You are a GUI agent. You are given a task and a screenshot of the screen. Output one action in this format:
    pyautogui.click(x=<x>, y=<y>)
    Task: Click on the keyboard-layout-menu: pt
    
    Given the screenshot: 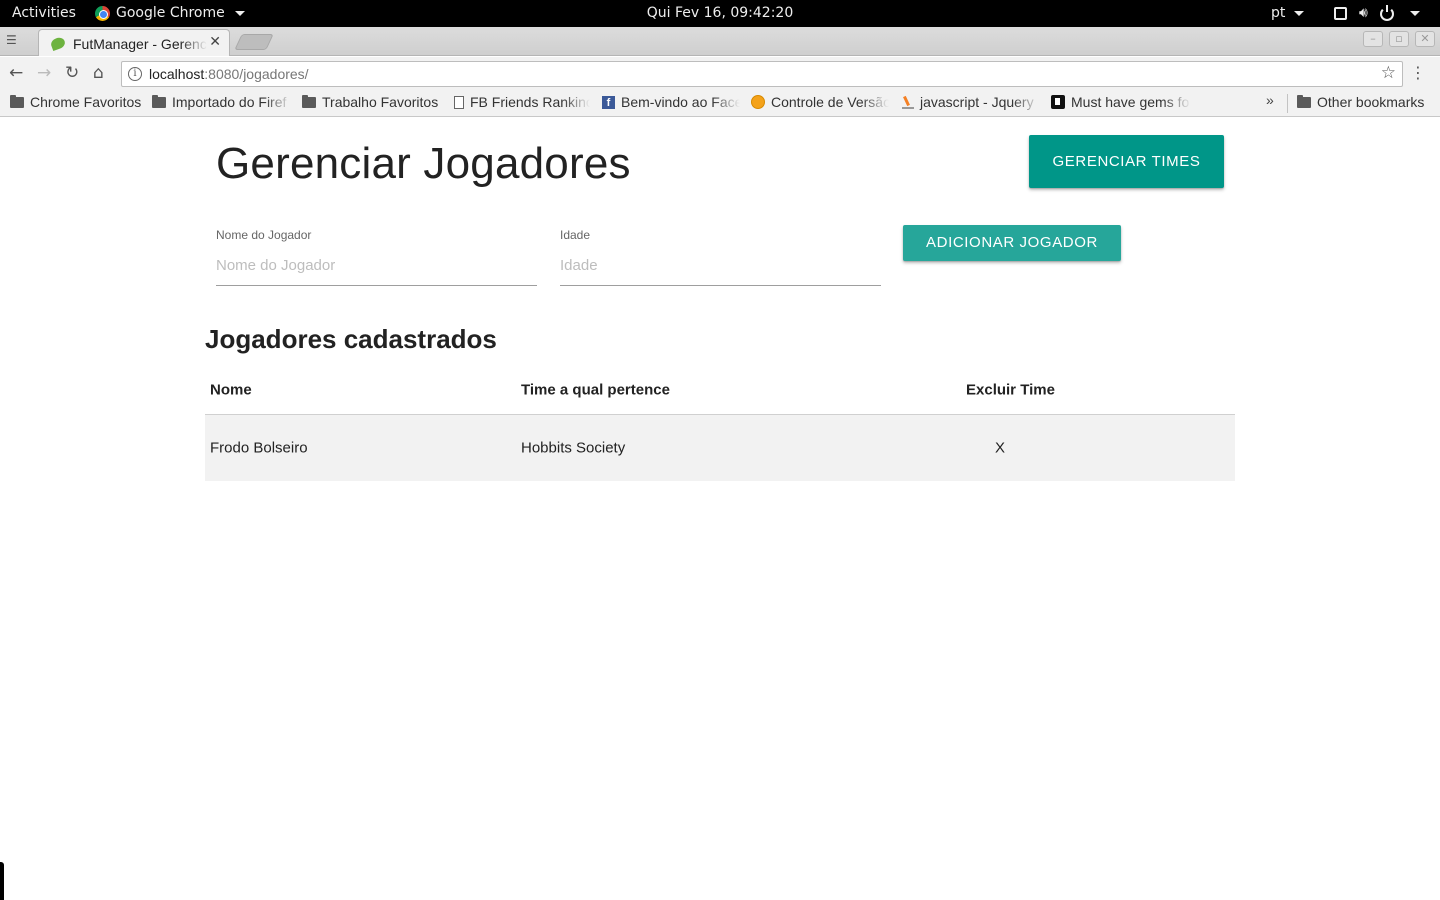 What is the action you would take?
    pyautogui.click(x=1287, y=13)
    